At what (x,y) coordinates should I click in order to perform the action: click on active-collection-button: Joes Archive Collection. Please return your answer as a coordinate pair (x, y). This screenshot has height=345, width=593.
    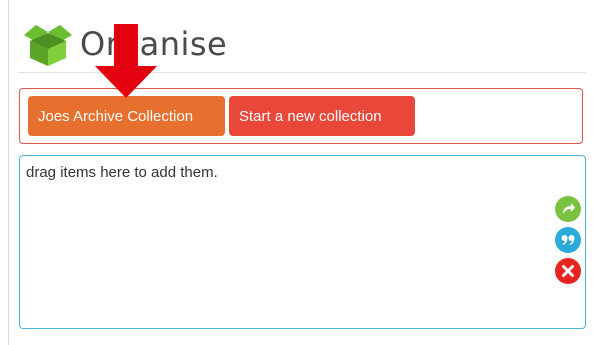
    Looking at the image, I should click on (126, 116).